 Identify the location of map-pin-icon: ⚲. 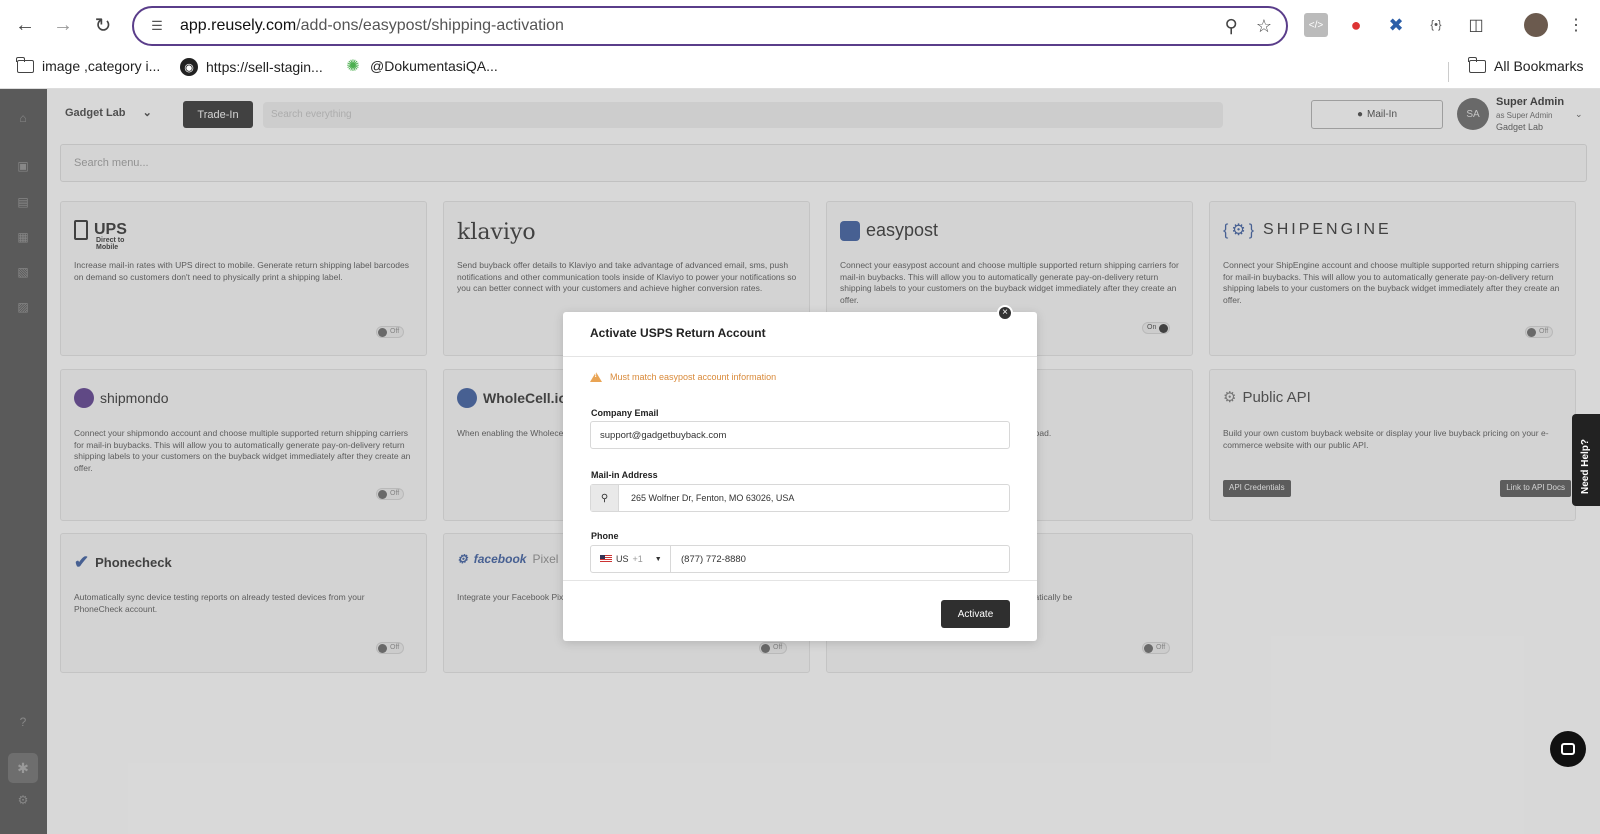
(605, 498).